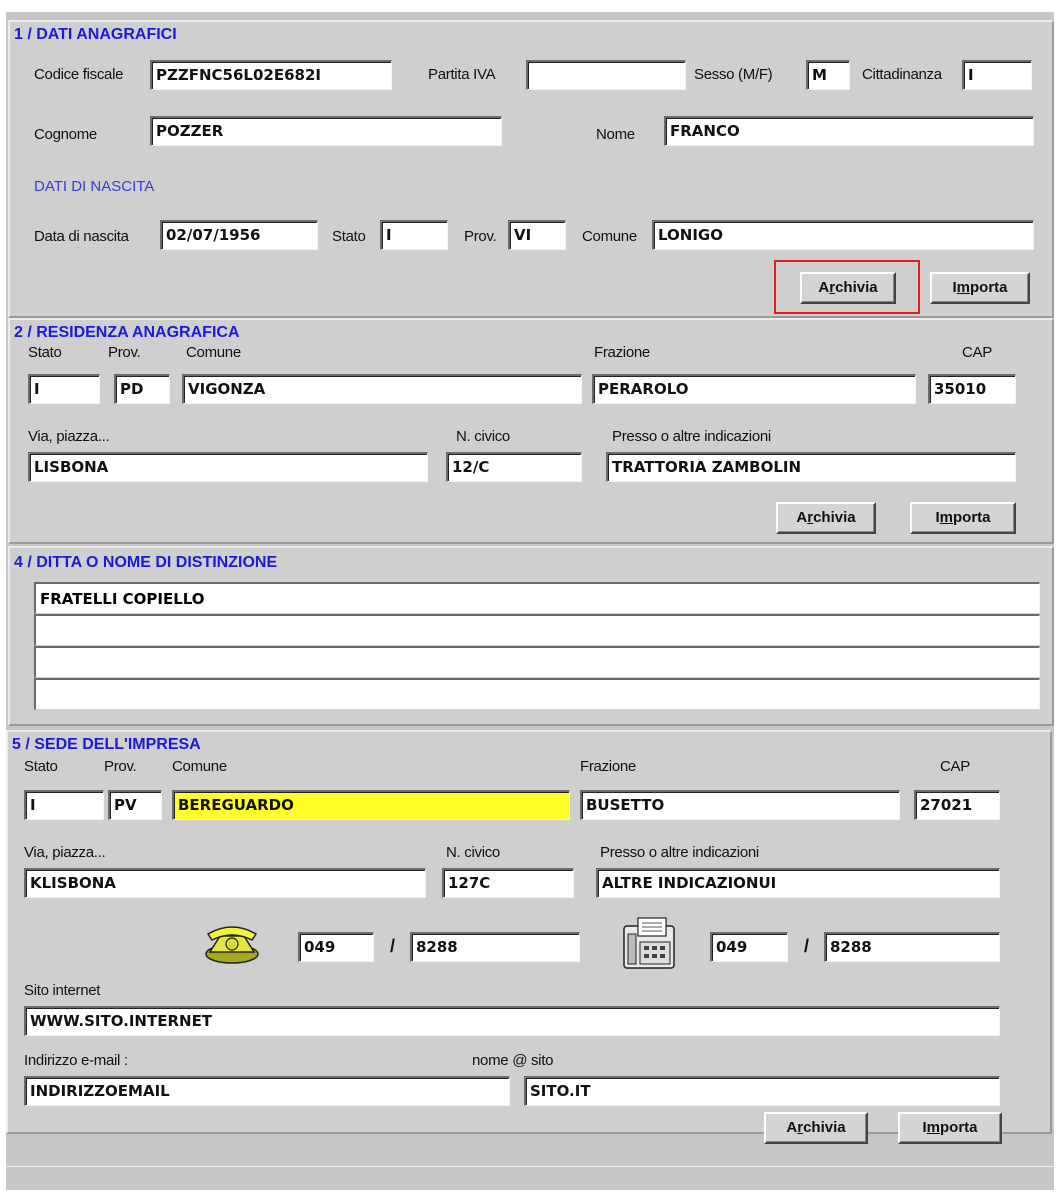 This screenshot has height=1194, width=1060. What do you see at coordinates (740, 805) in the screenshot?
I see `frazione-field: BUSETTO` at bounding box center [740, 805].